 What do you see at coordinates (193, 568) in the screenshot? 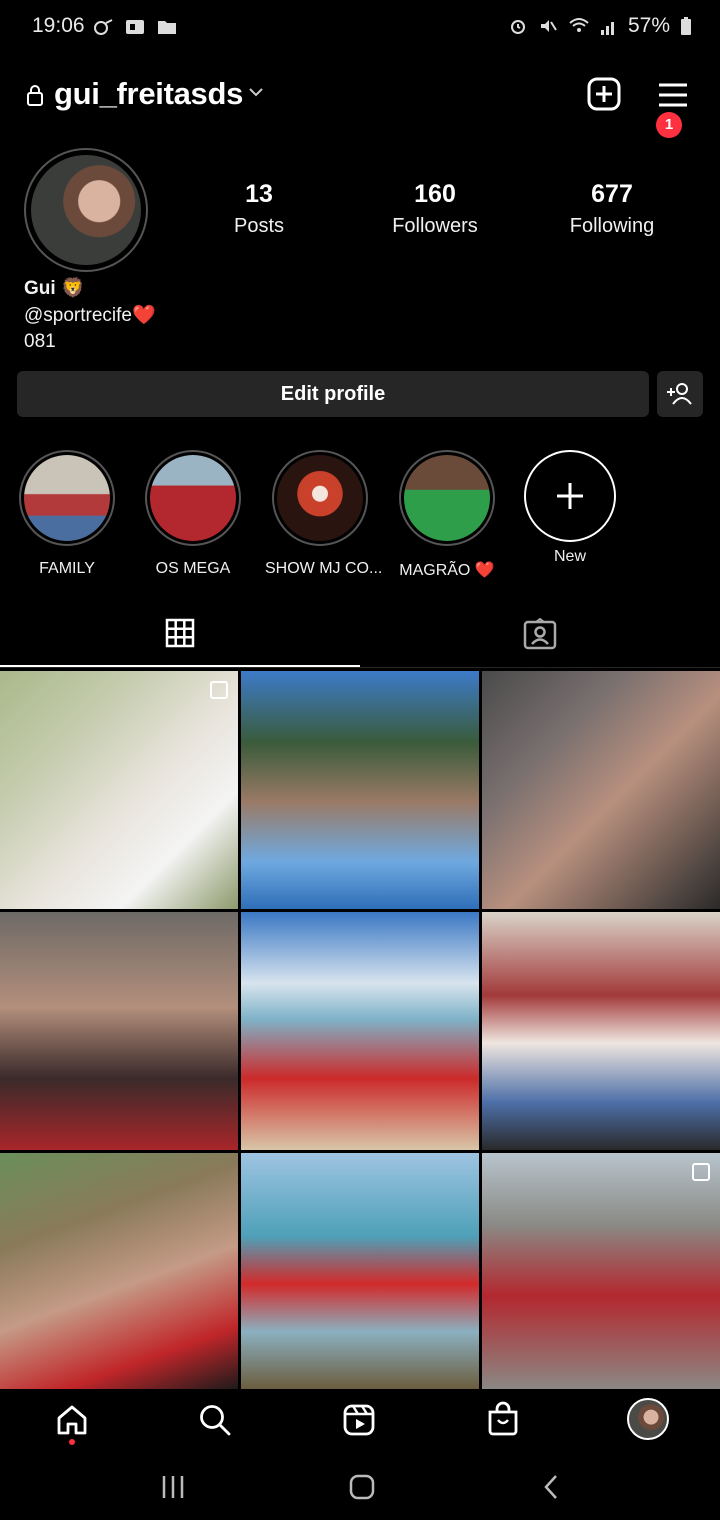
I see `highlight-label: OS MEGA` at bounding box center [193, 568].